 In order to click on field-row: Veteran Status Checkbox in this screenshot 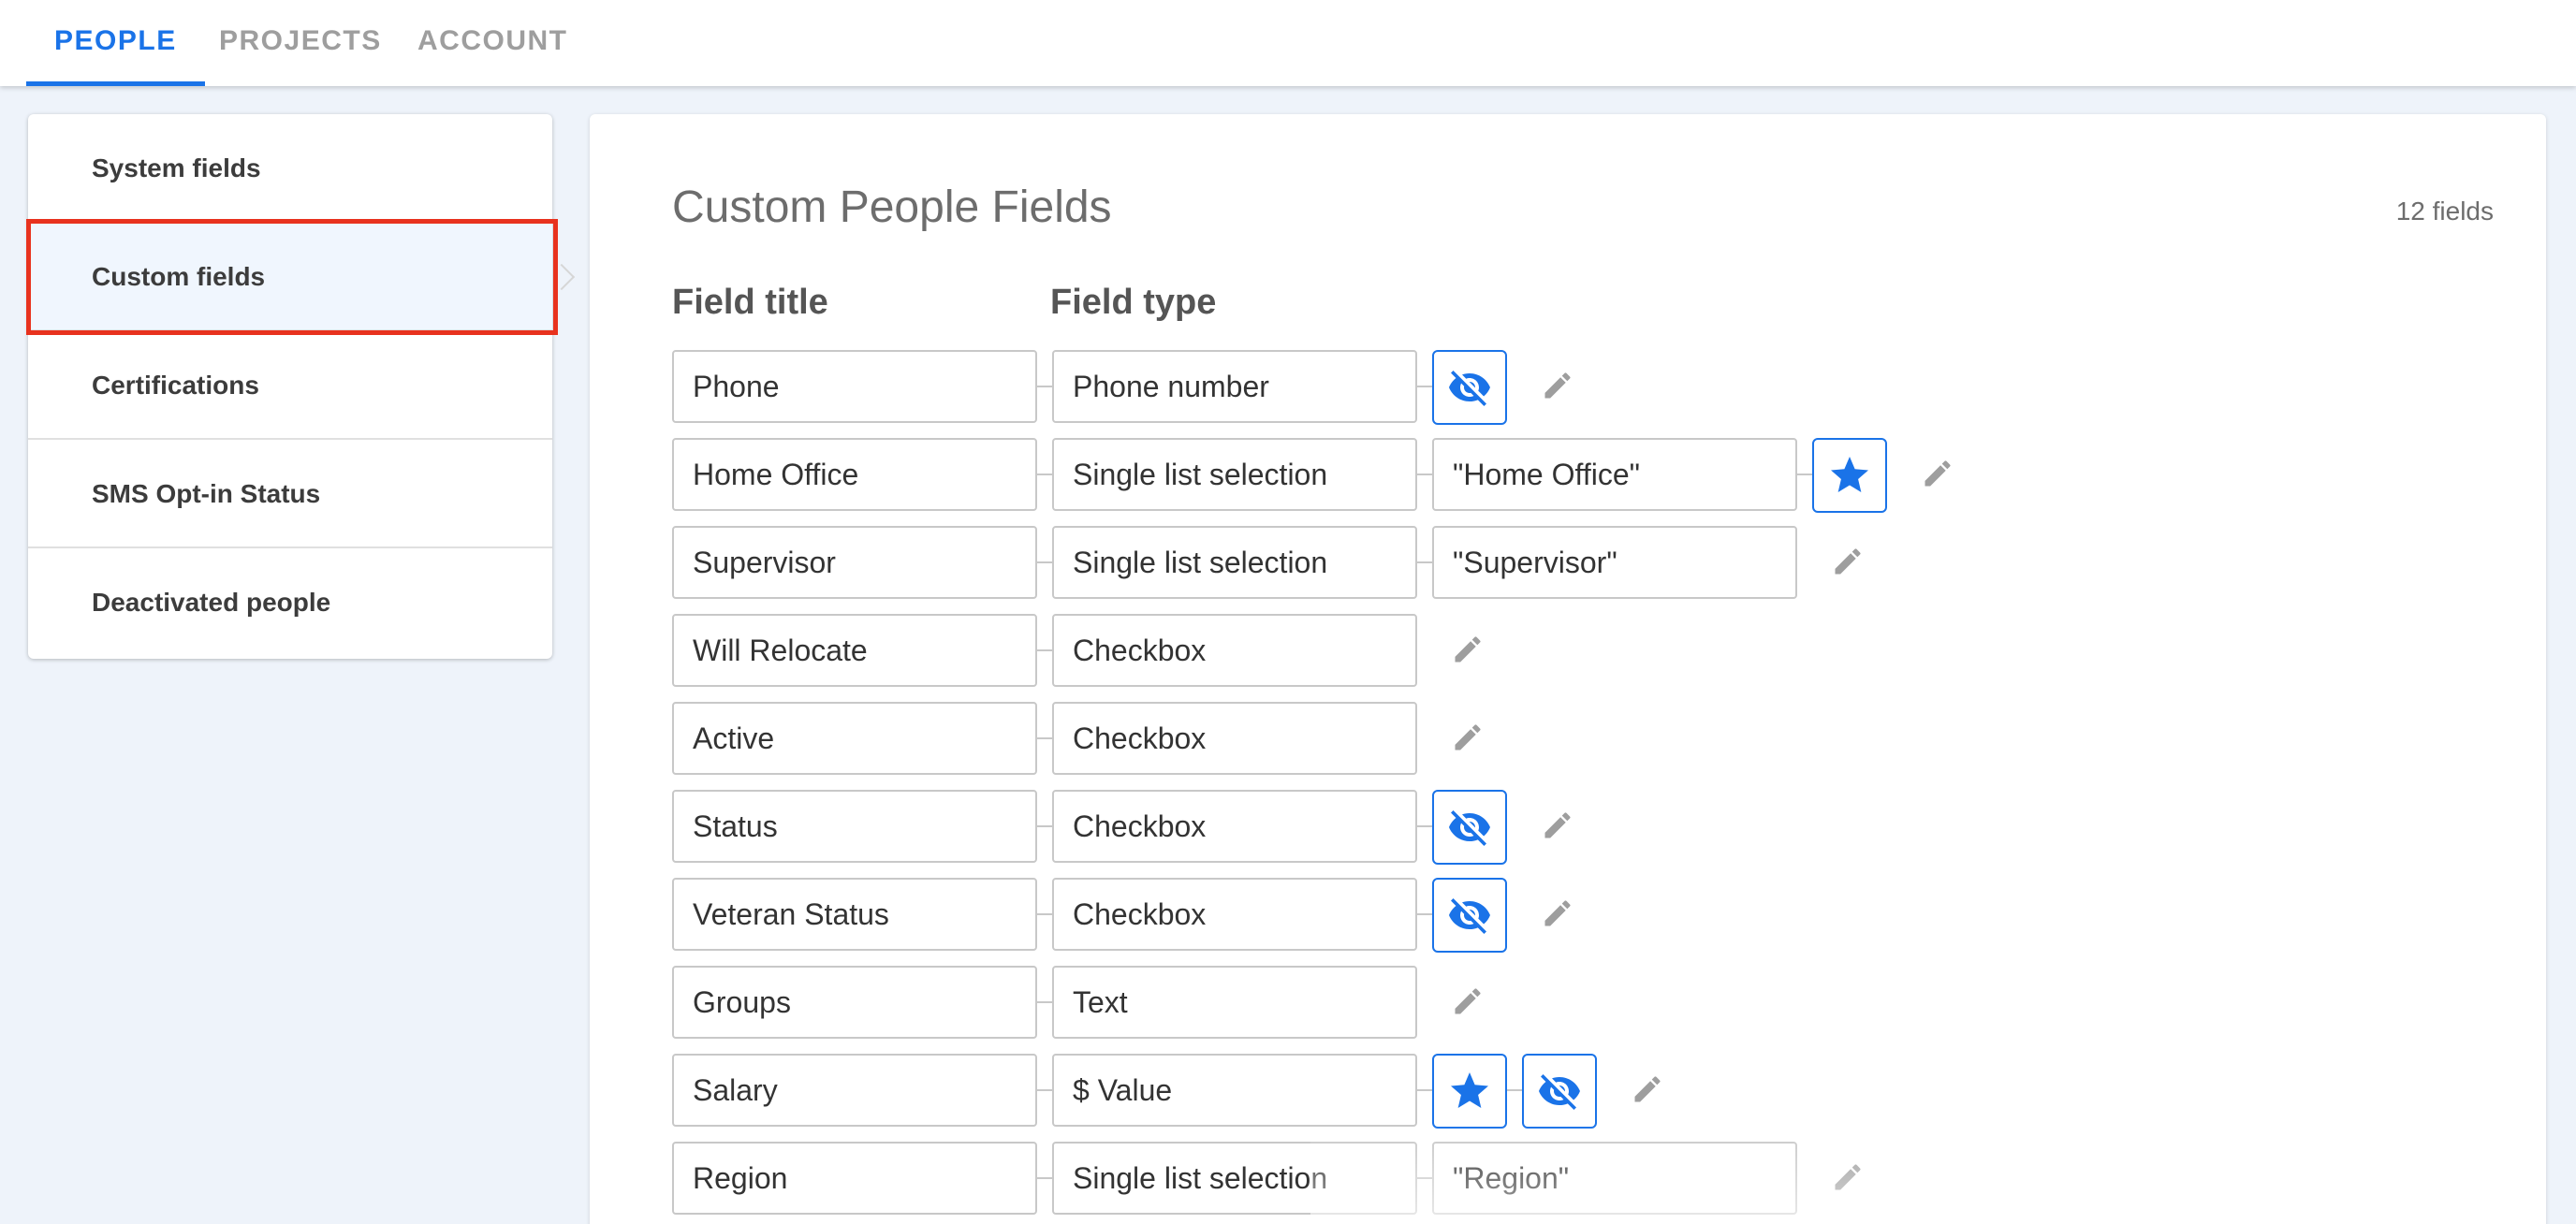, I will do `click(1421, 915)`.